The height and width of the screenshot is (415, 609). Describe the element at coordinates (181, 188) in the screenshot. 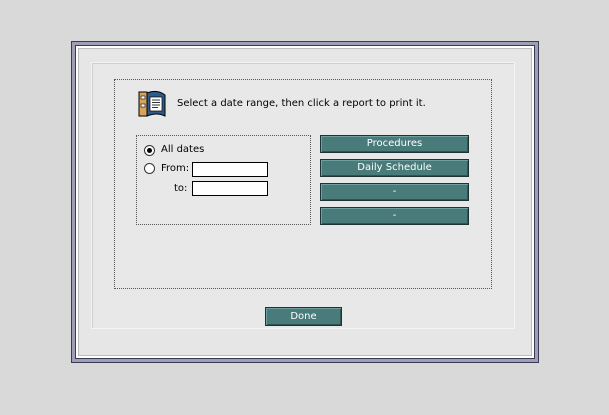

I see `to-label: to:` at that location.